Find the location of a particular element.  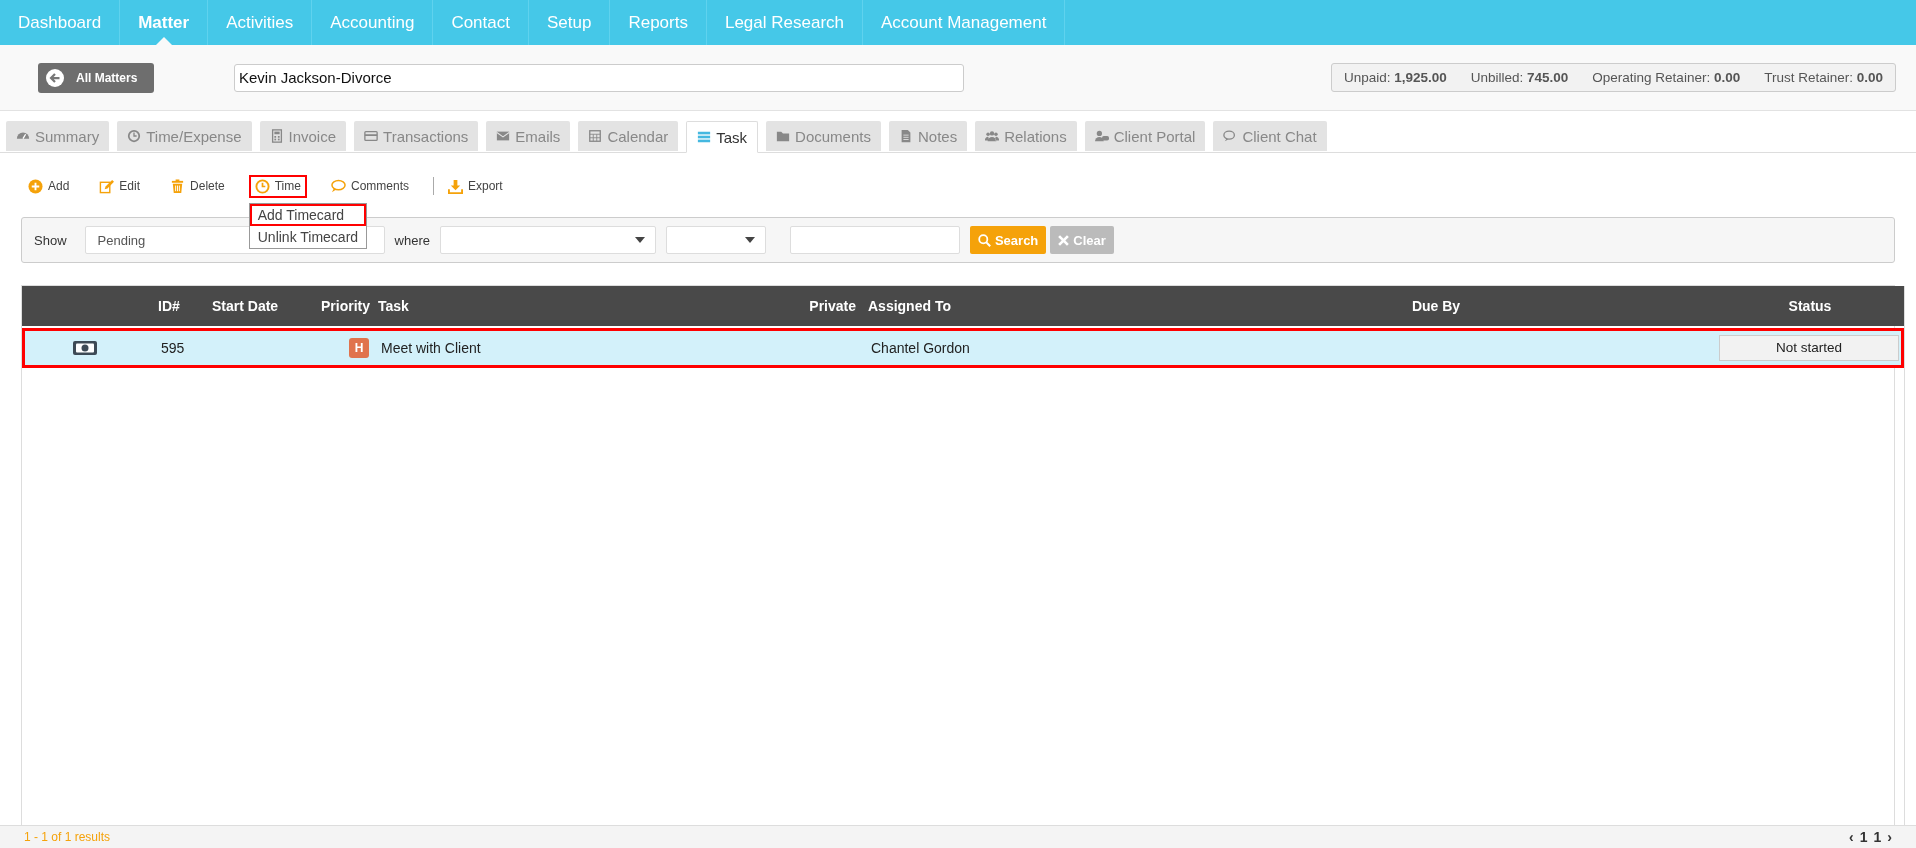

column-header: Start Date is located at coordinates (246, 306).